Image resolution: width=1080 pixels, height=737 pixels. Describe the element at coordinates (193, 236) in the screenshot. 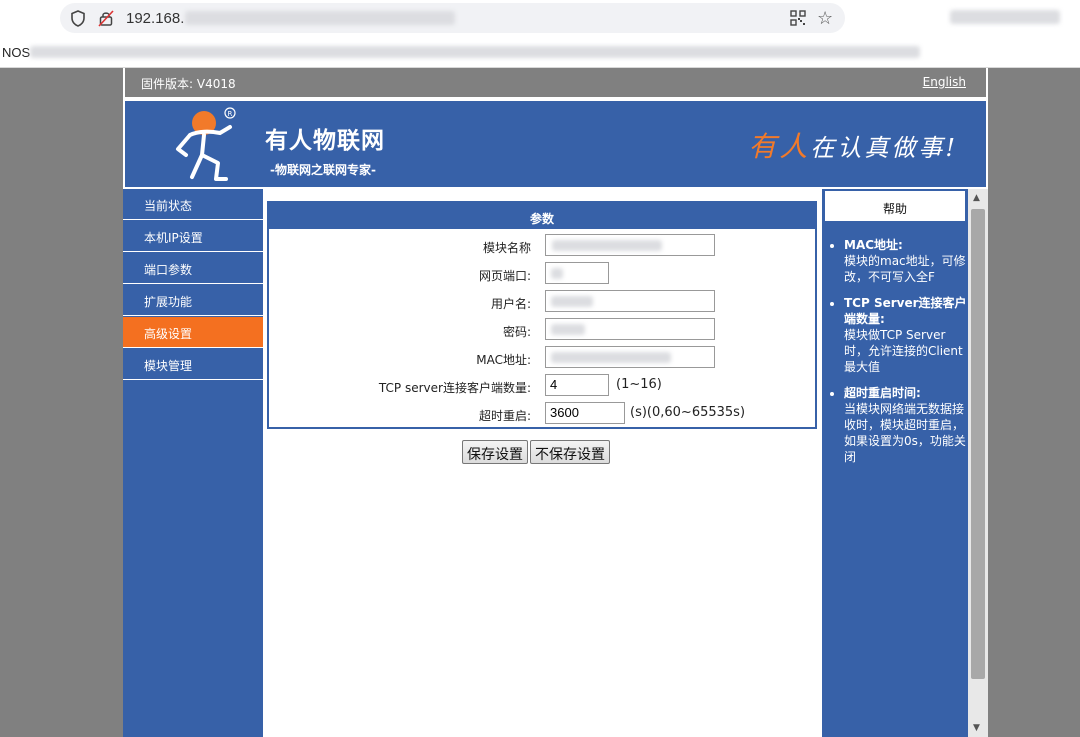

I see `sidebar-item-ip-settings: 本机IP设置` at that location.